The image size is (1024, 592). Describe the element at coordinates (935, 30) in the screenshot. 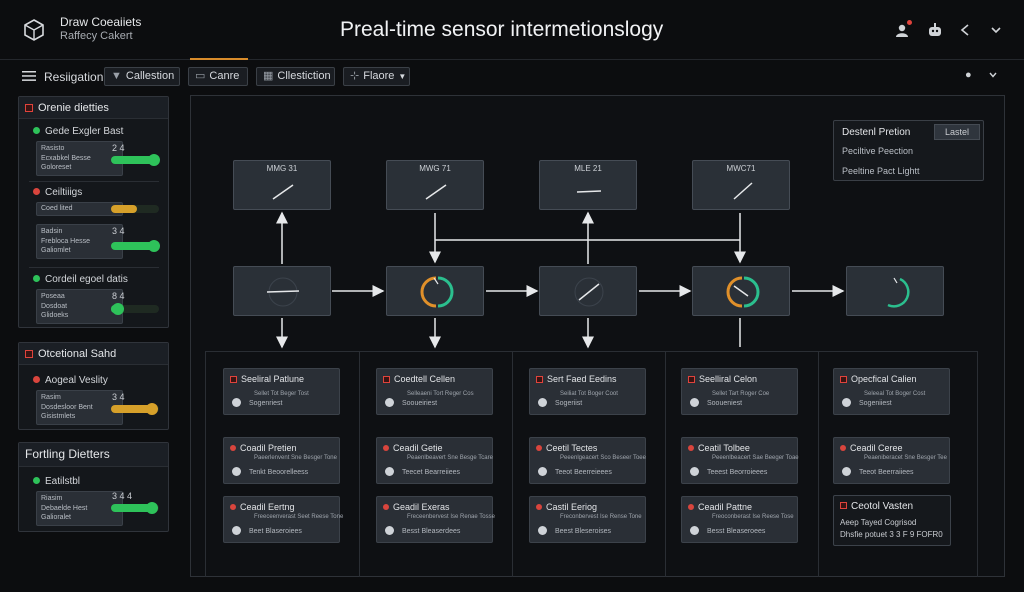

I see `robot-icon` at that location.